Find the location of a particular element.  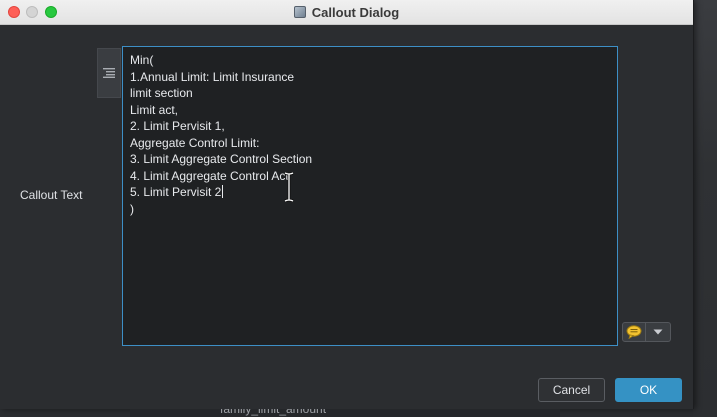

text-caret is located at coordinates (223, 191).